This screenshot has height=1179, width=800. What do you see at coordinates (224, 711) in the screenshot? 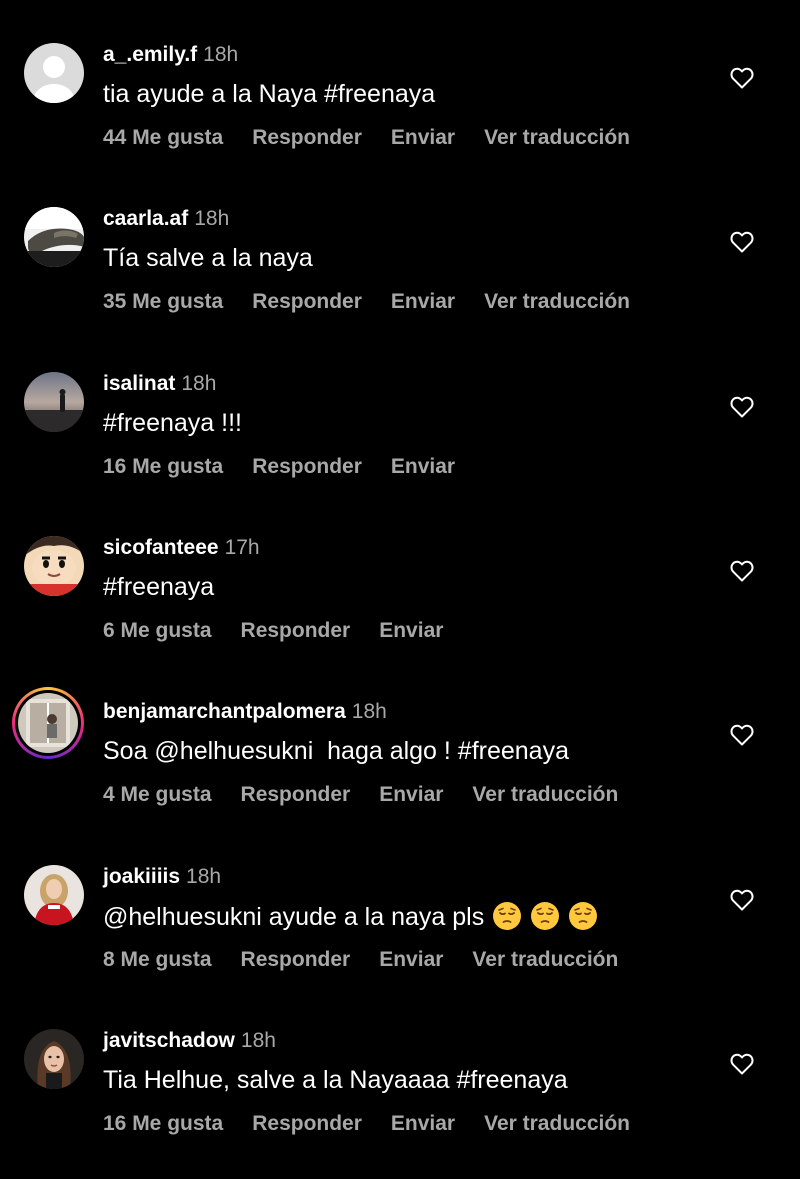
I see `comment-username: benjamarchantpalomera` at bounding box center [224, 711].